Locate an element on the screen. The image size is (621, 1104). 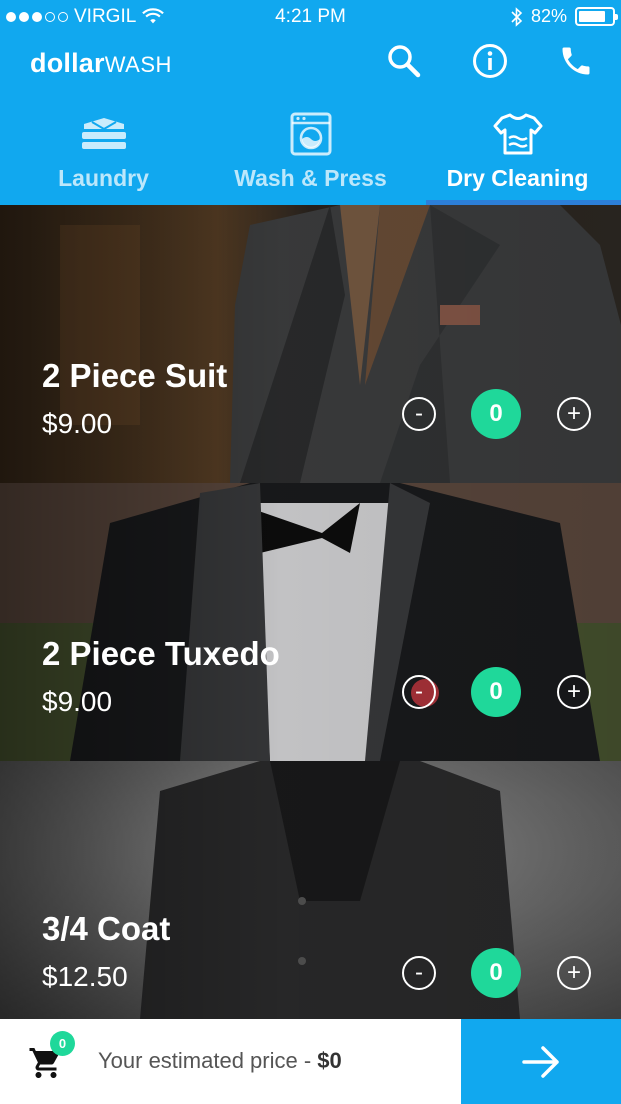
arrow-right-icon is located at coordinates (540, 1061).